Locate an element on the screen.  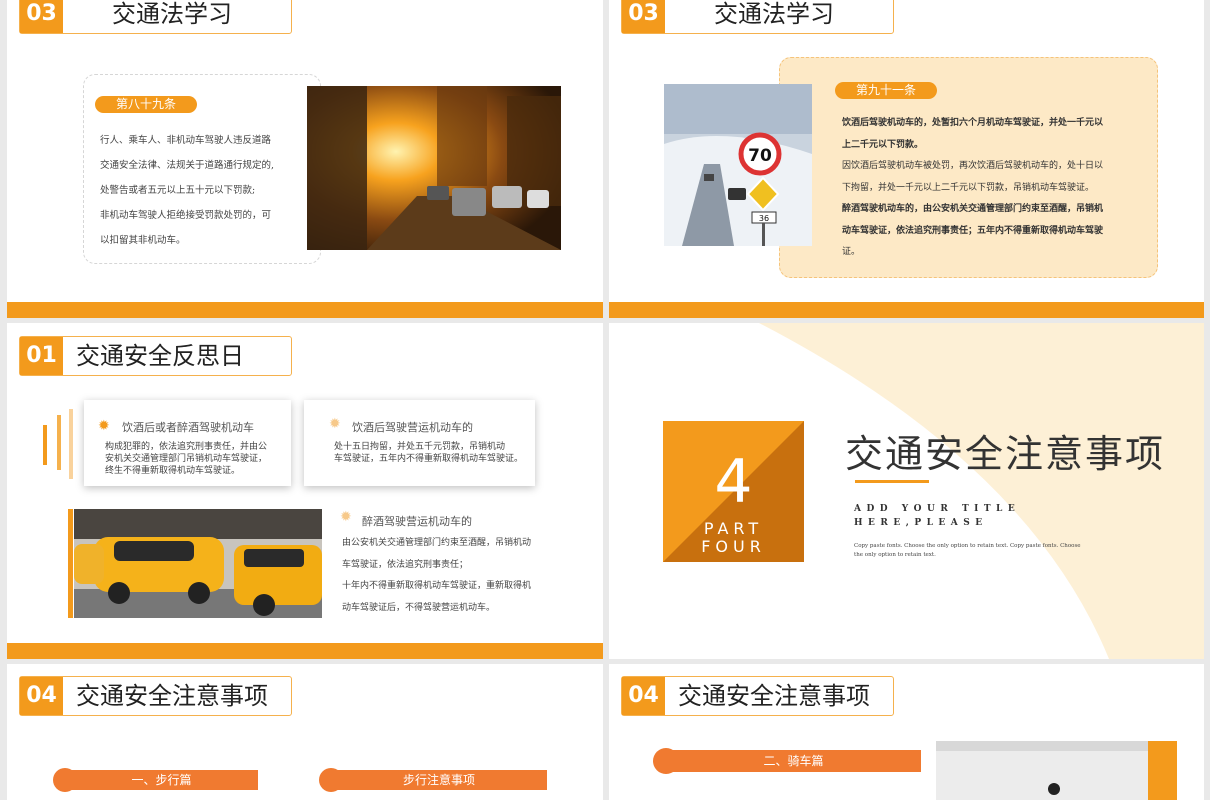
text-line: 终生不得重新取得机动车驾驶证。 is located at coordinates (173, 471).